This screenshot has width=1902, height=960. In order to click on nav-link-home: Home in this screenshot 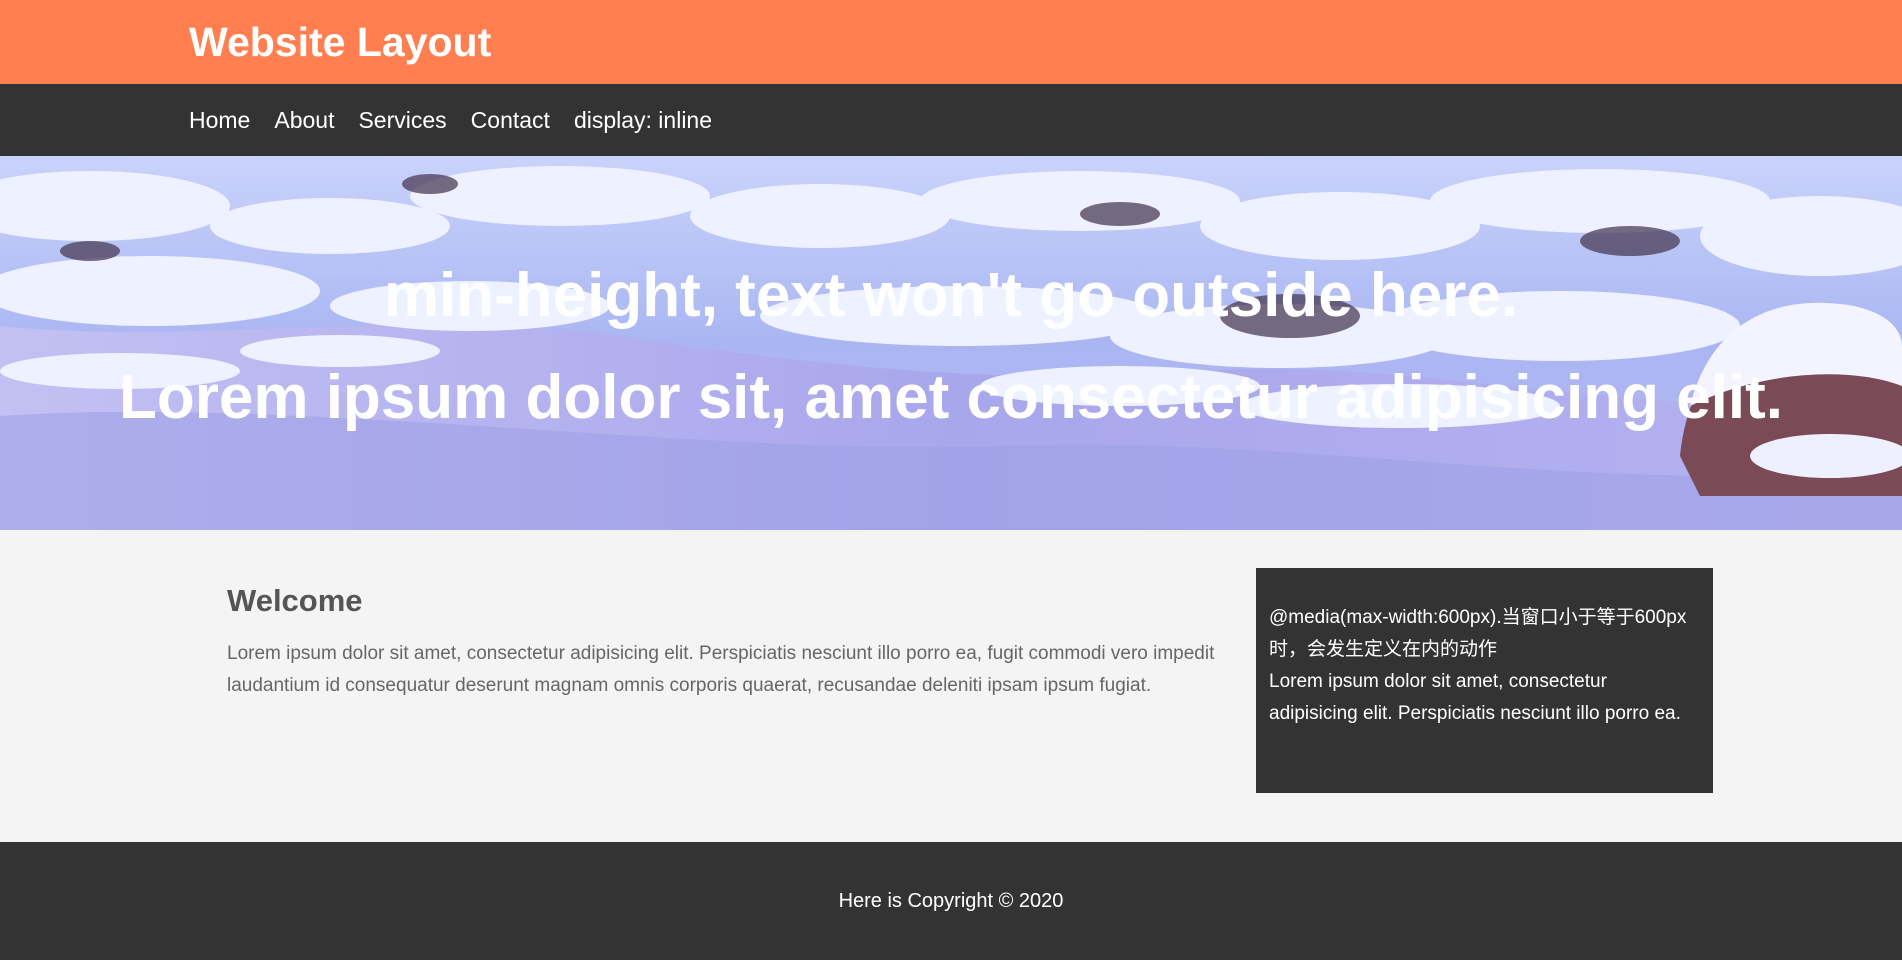, I will do `click(219, 120)`.